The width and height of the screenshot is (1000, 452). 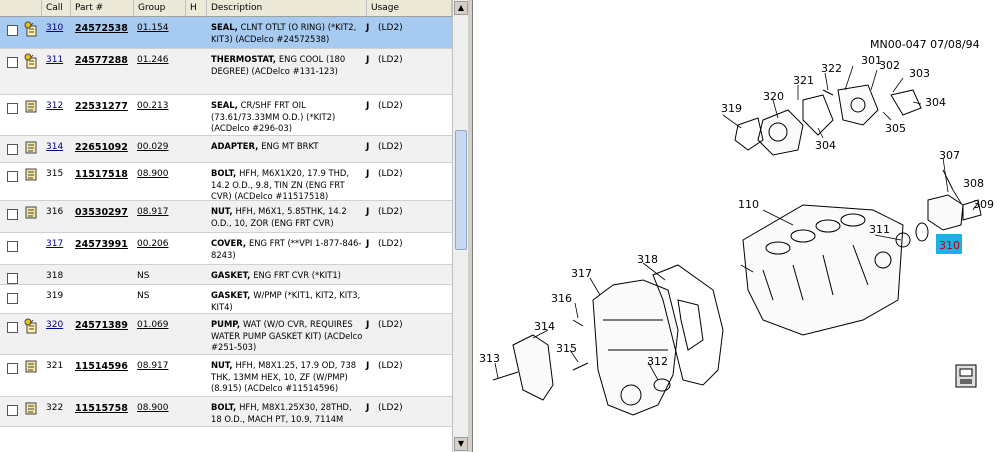 I want to click on callout-316: 316, so click(x=561, y=298).